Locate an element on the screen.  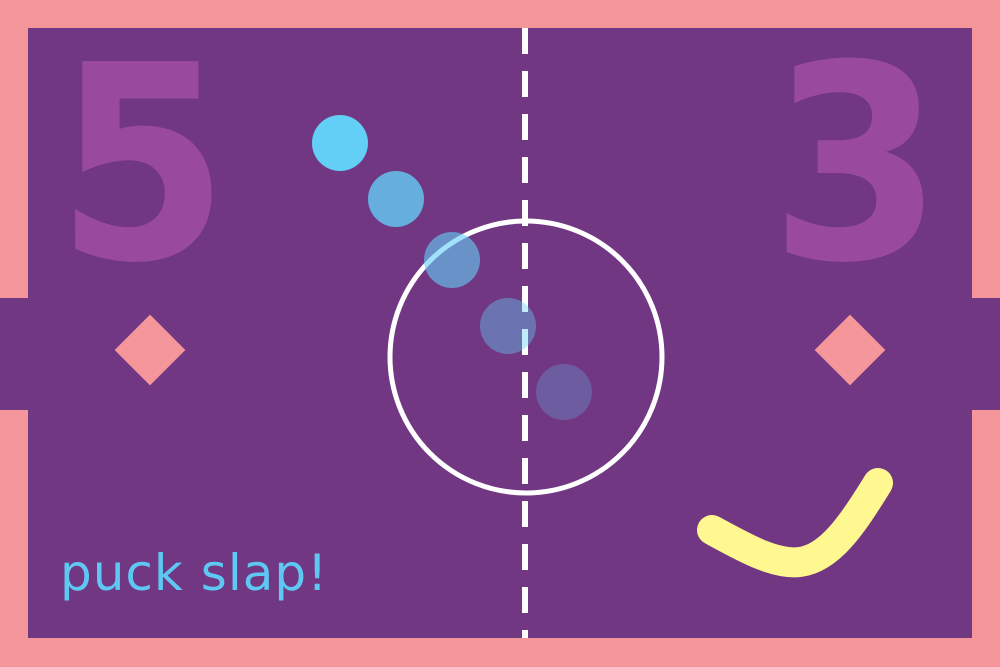
puck-icon is located at coordinates (340, 143).